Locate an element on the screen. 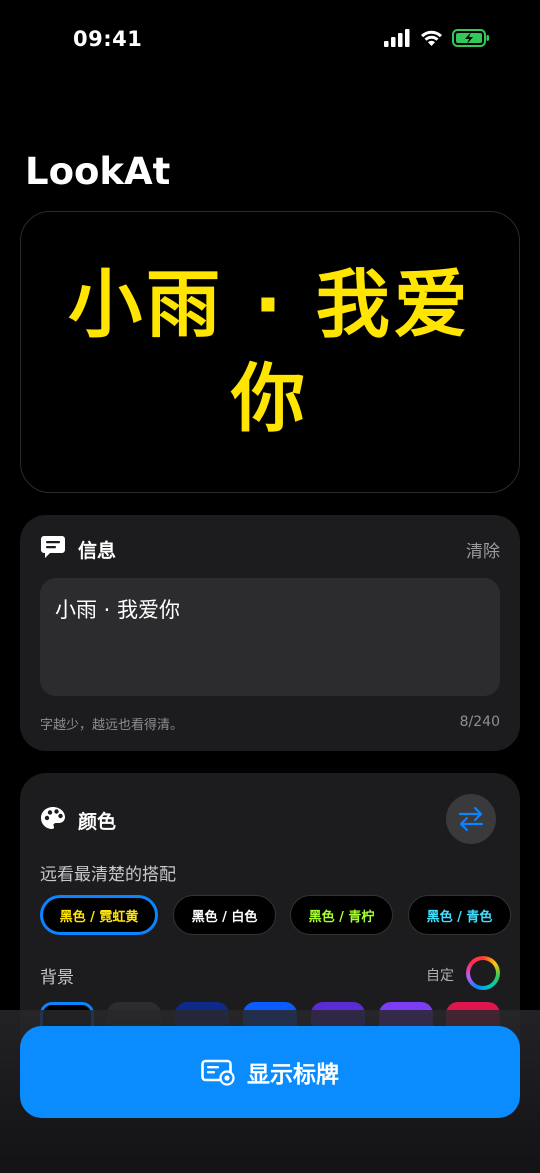 The image size is (540, 1173). battery-charging-icon is located at coordinates (470, 38).